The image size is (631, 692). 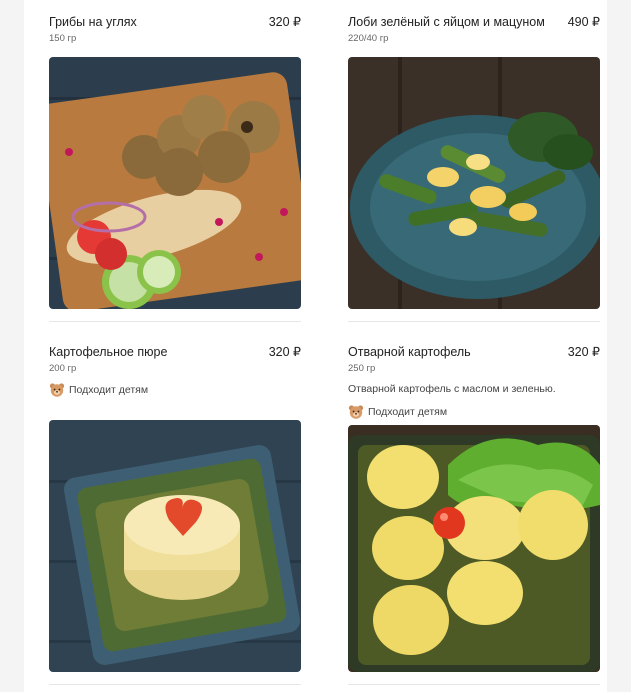 What do you see at coordinates (583, 22) in the screenshot?
I see `item-price: 490 ₽` at bounding box center [583, 22].